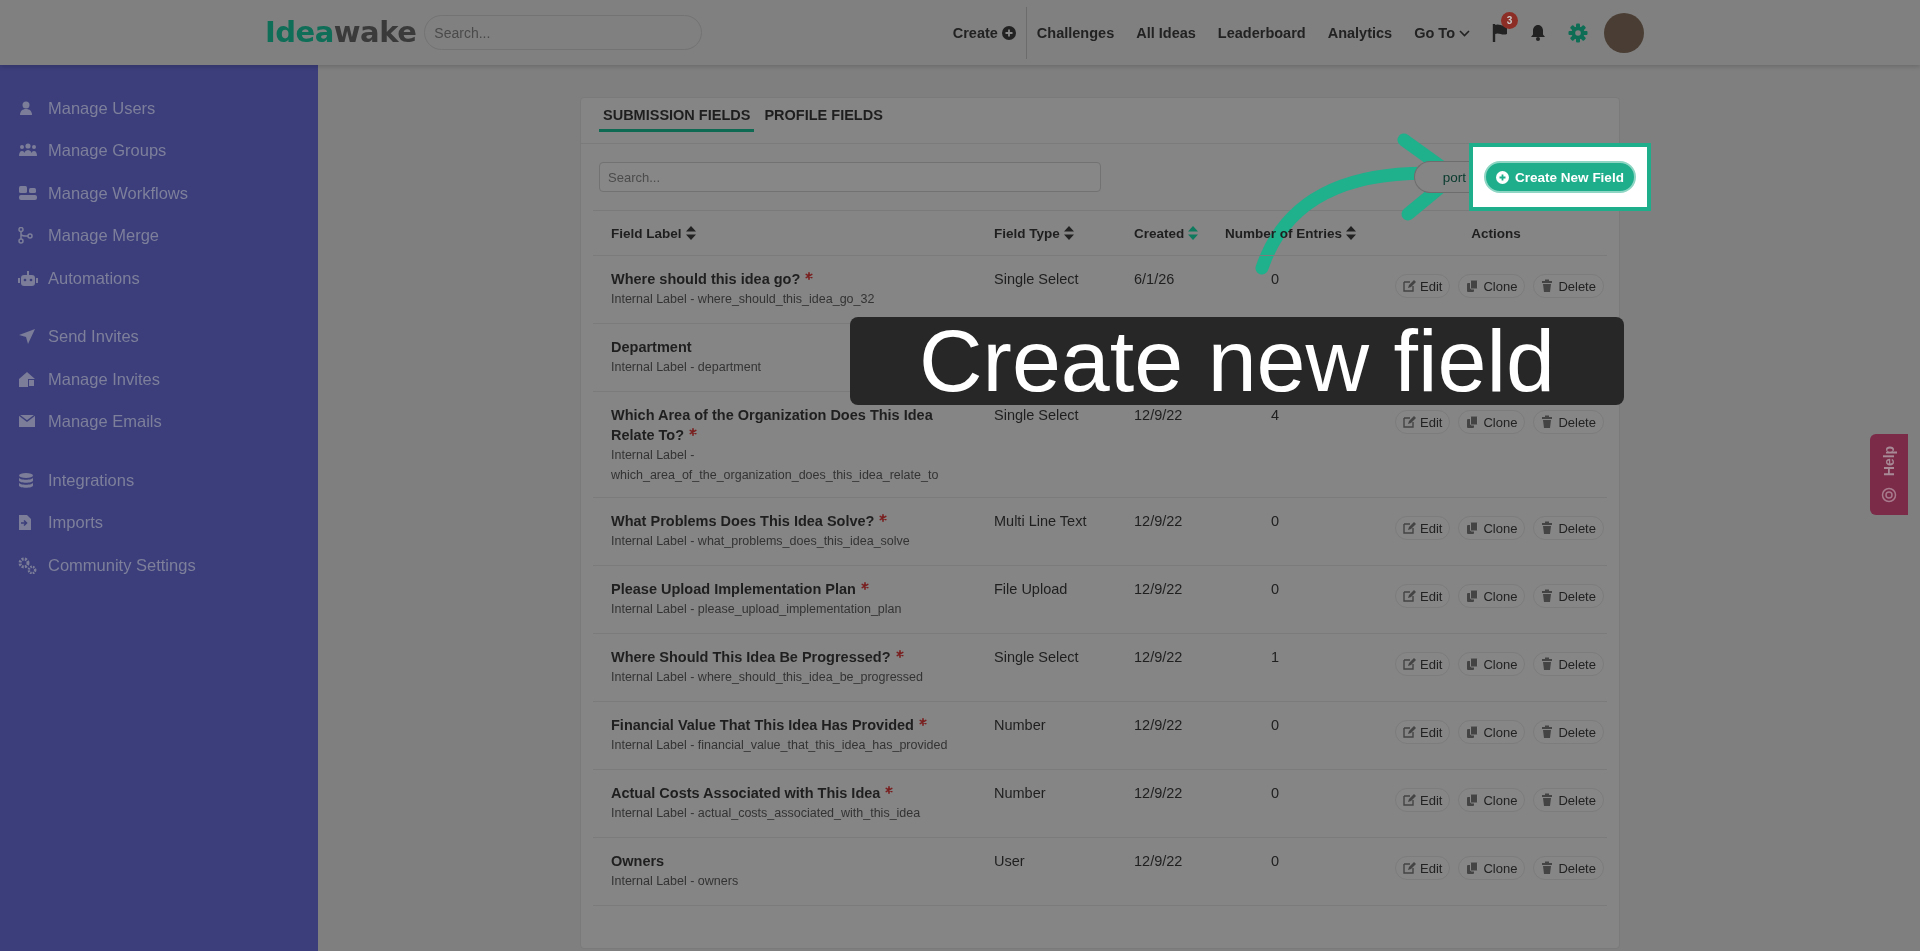 The image size is (1920, 951). Describe the element at coordinates (159, 379) in the screenshot. I see `sidebar-item: Manage Invites` at that location.